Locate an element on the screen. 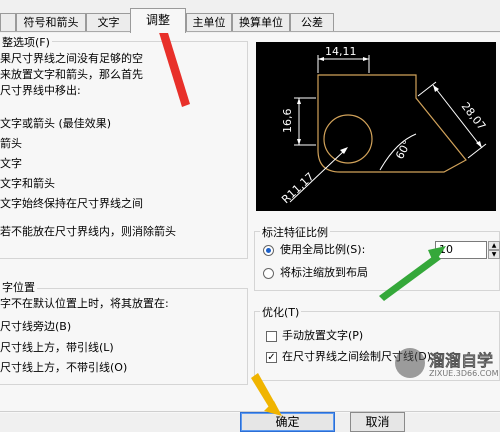  fit-option-text-and-arrows: 文字和箭头 is located at coordinates (27, 184).